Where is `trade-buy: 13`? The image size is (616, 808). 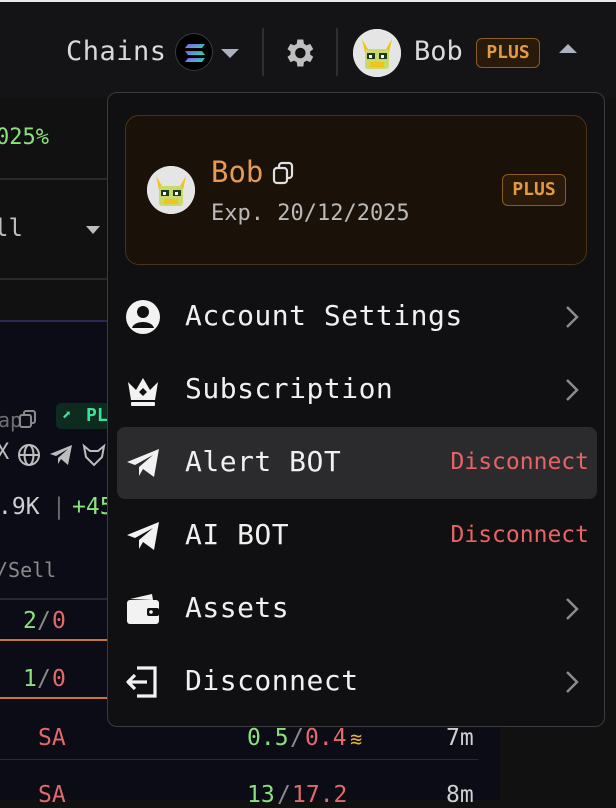 trade-buy: 13 is located at coordinates (261, 795).